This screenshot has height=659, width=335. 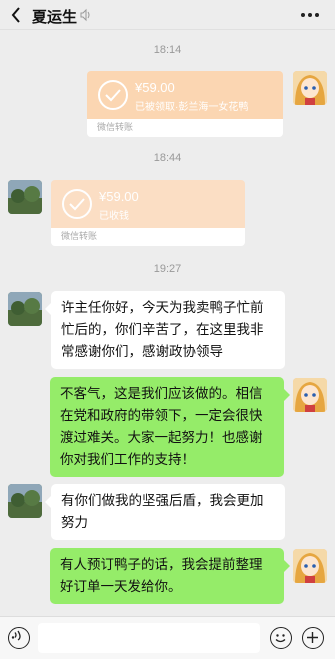 I want to click on voice-button, so click(x=19, y=638).